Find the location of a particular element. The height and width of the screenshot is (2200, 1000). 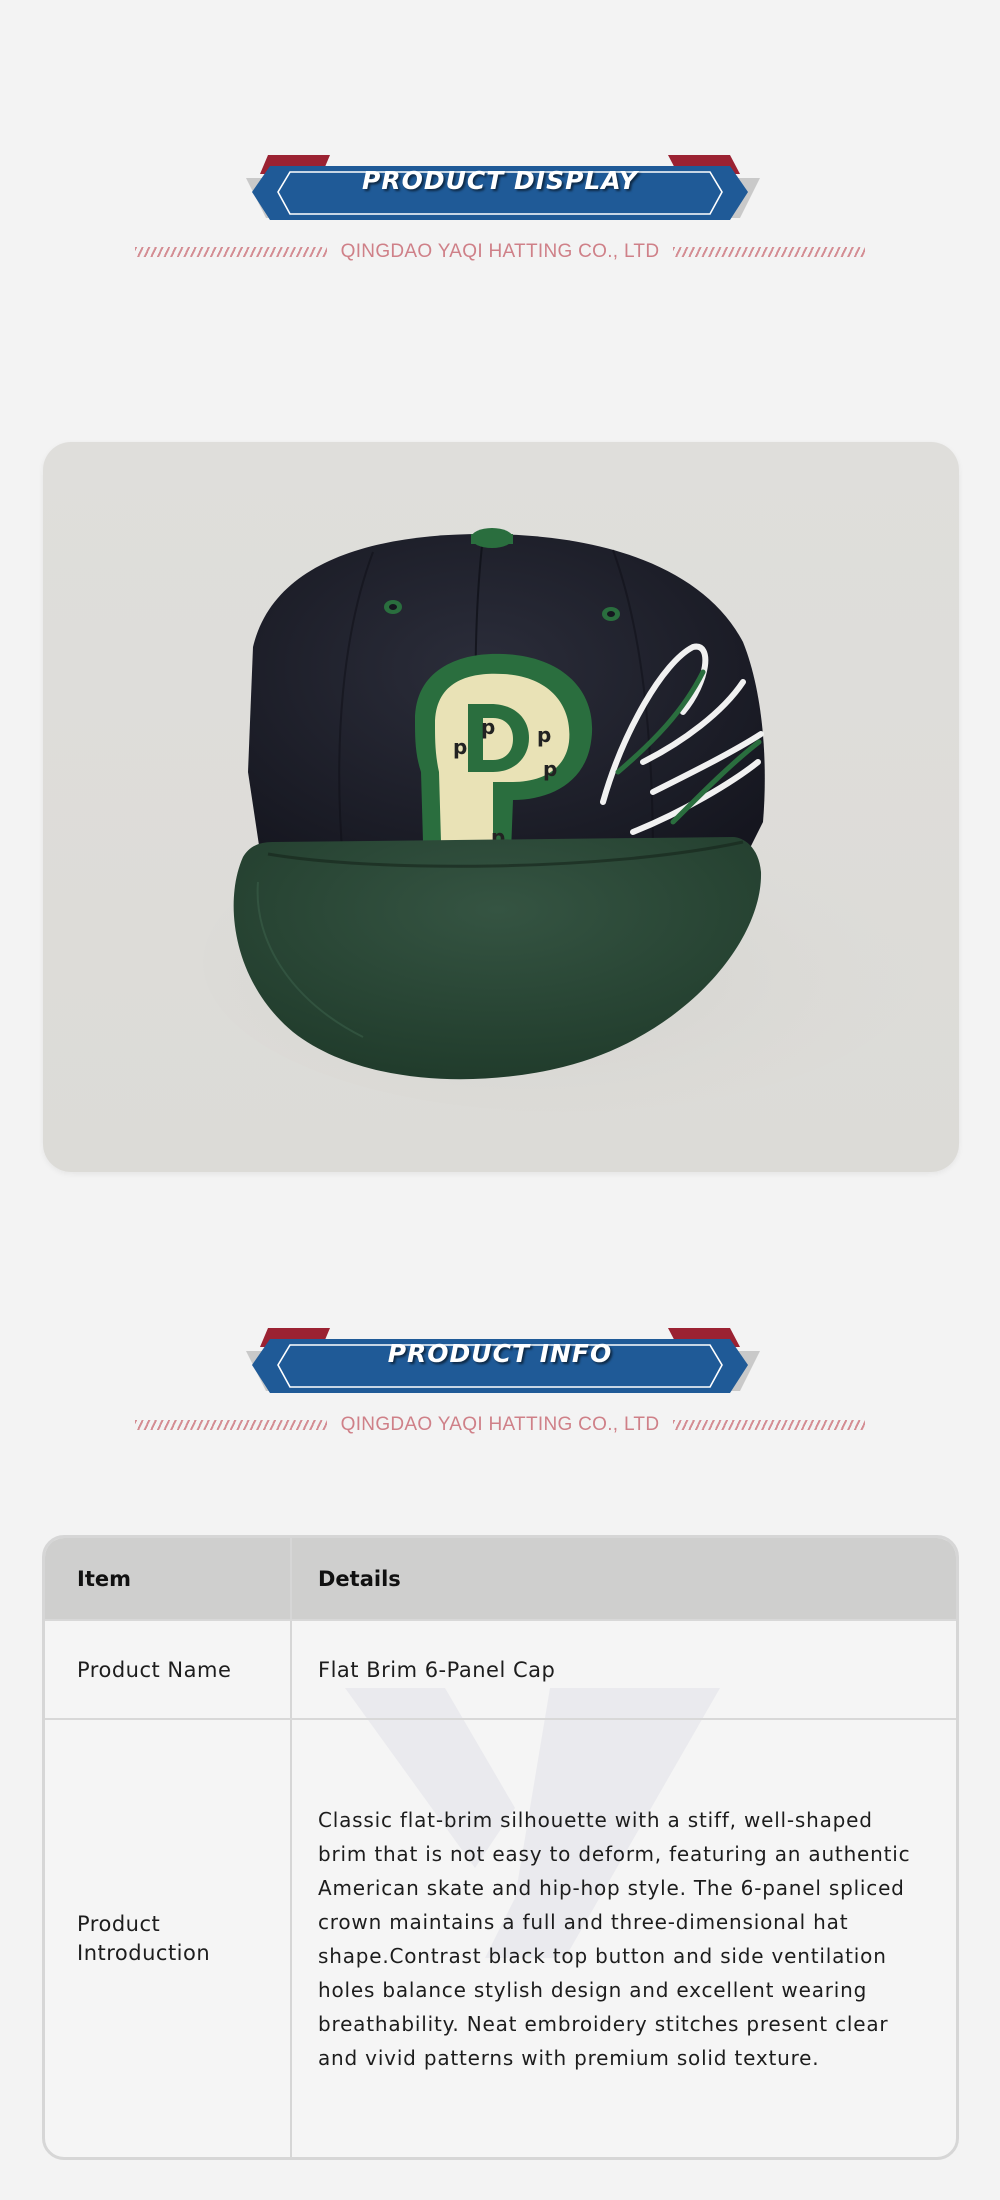

header-item: Item is located at coordinates (104, 1578).